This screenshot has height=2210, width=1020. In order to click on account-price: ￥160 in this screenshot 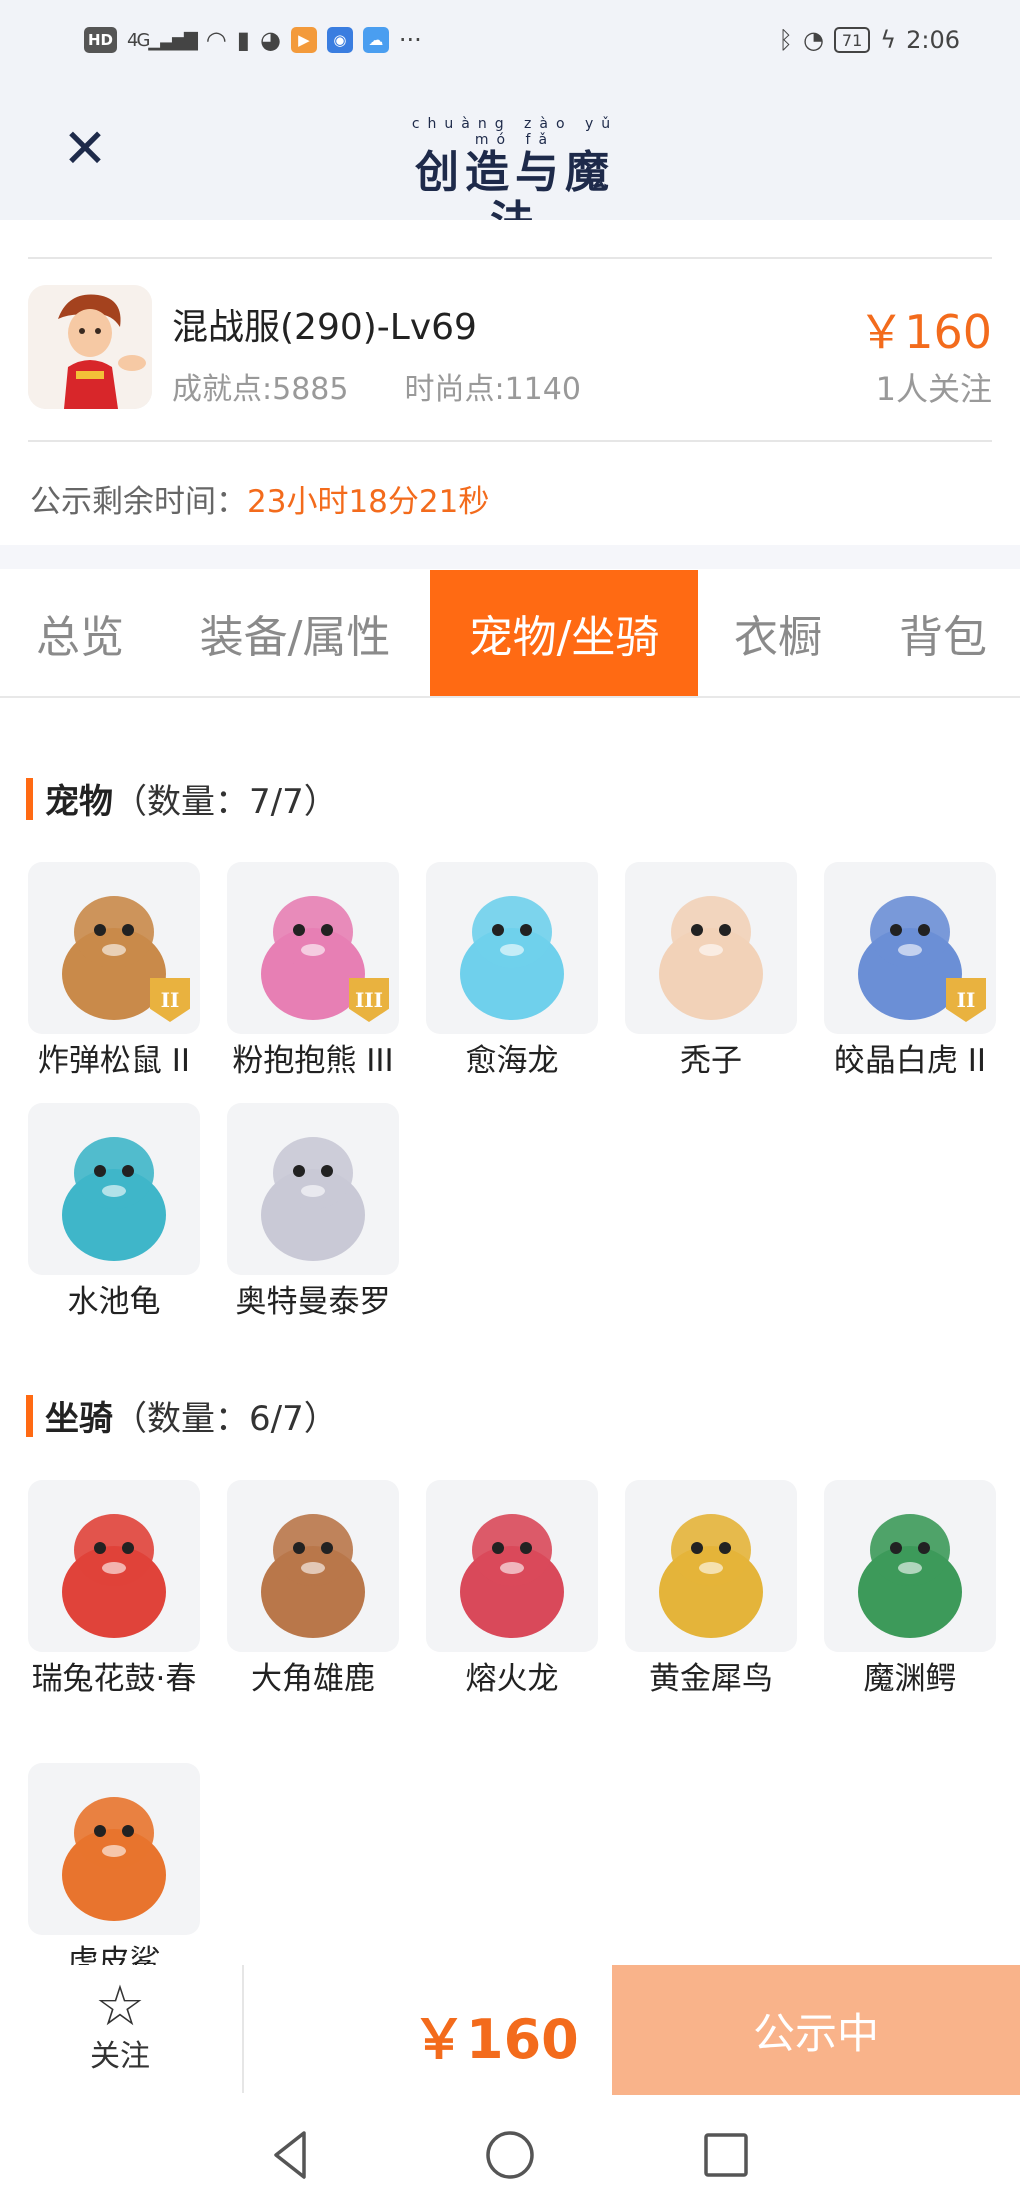, I will do `click(925, 332)`.